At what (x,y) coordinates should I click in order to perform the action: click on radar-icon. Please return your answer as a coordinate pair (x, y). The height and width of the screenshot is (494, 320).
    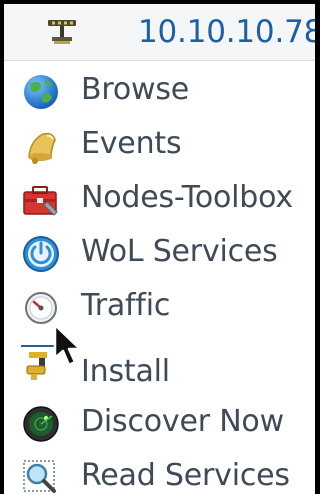
    Looking at the image, I should click on (41, 424).